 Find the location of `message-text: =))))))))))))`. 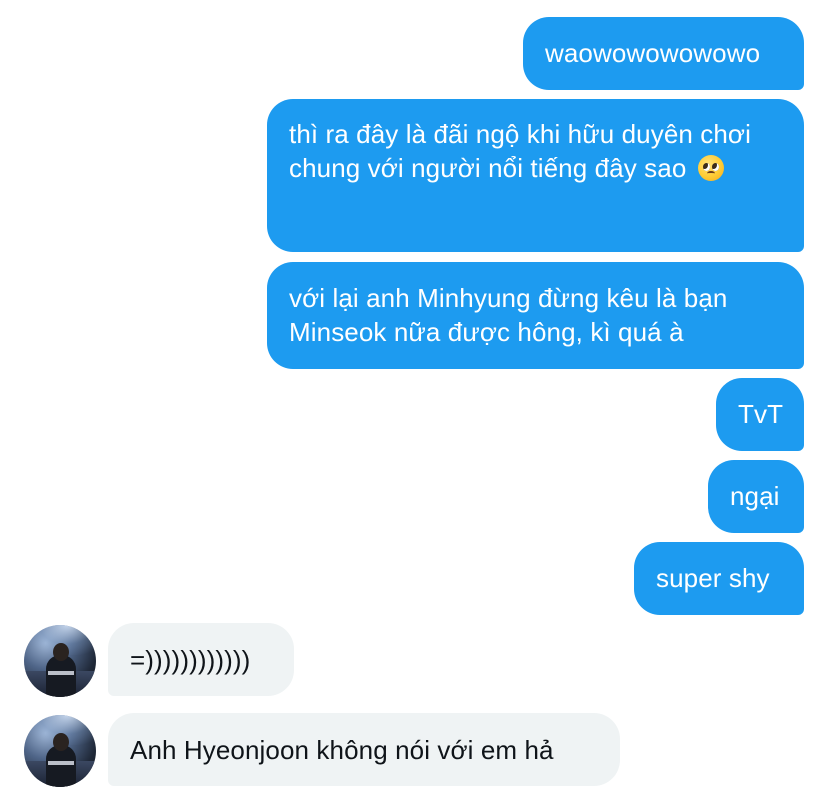

message-text: =)))))))))))) is located at coordinates (190, 660).